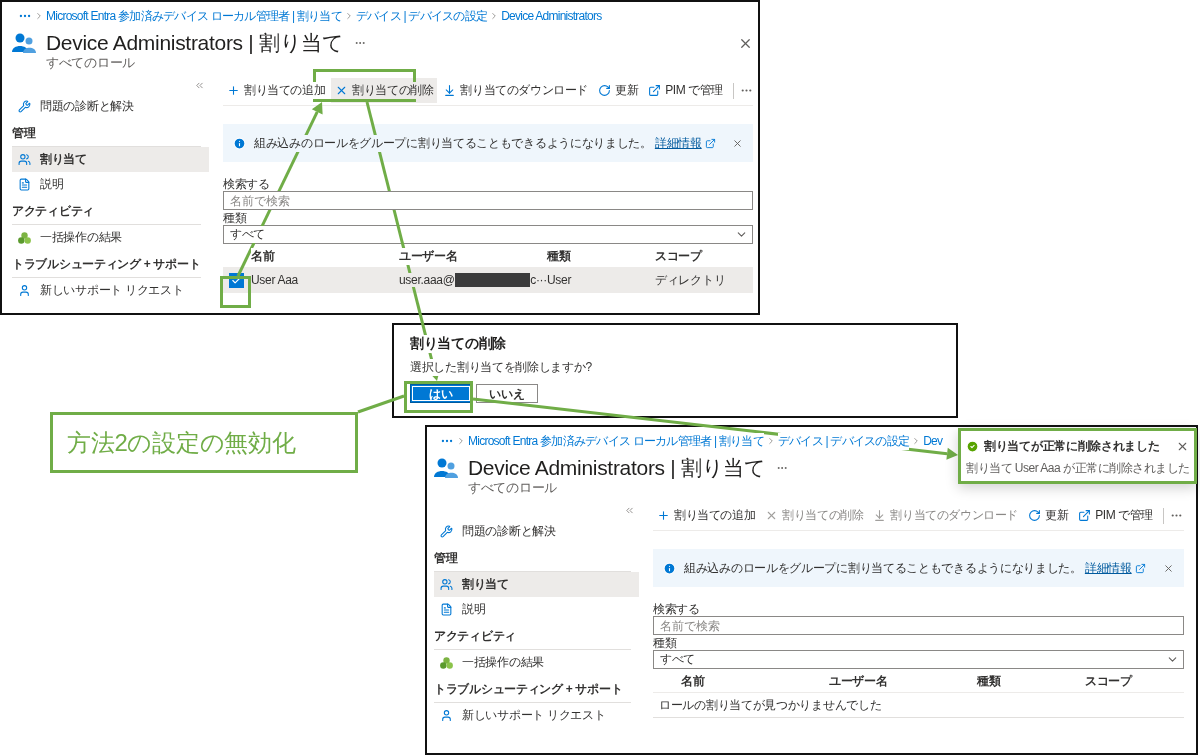  I want to click on confirm-button: はい, so click(441, 393).